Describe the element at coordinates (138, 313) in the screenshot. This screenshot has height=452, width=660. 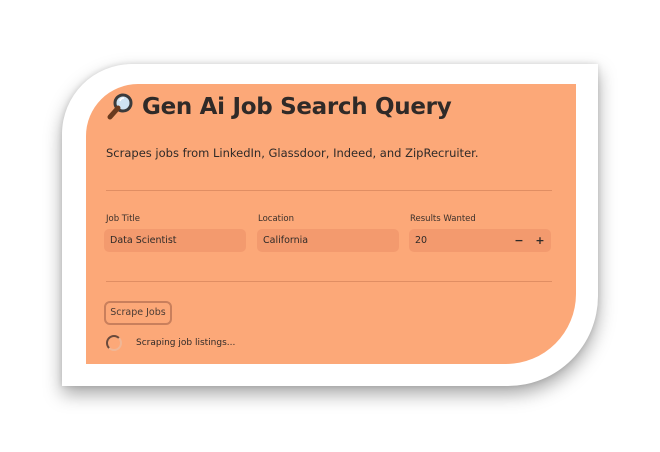
I see `scrape-jobs-button: Scrape Jobs` at that location.